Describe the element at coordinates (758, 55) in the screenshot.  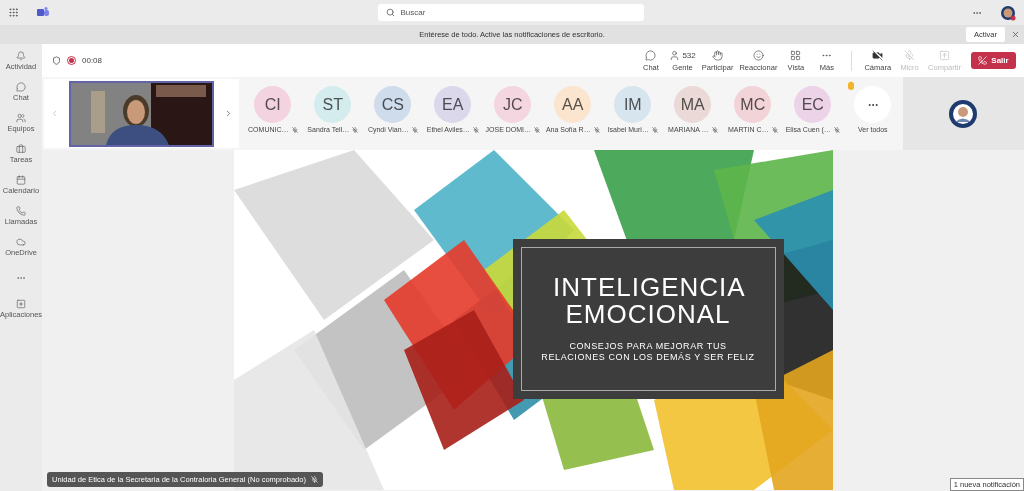
I see `smiley-icon` at that location.